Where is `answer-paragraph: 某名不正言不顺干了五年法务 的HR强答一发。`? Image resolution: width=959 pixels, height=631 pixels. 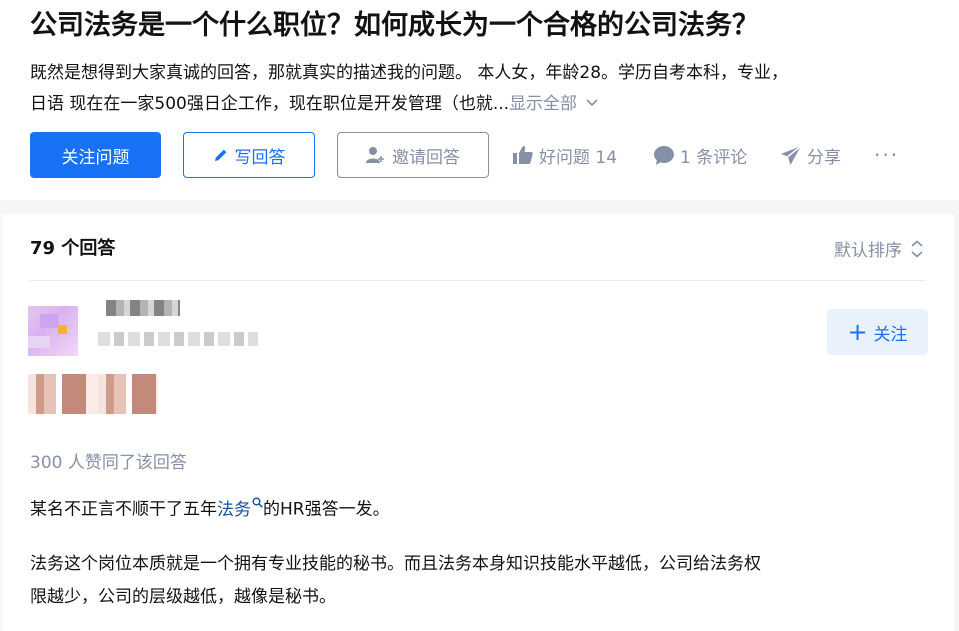 answer-paragraph: 某名不正言不顺干了五年法务 的HR强答一发。 is located at coordinates (480, 507).